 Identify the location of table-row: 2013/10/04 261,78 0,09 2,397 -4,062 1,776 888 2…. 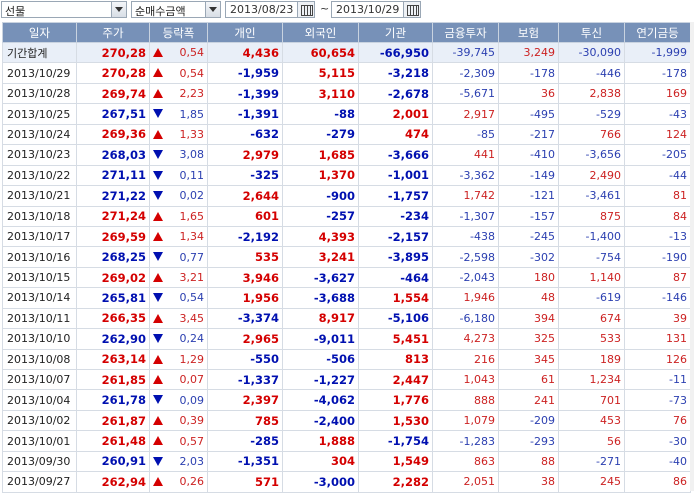
(346, 400).